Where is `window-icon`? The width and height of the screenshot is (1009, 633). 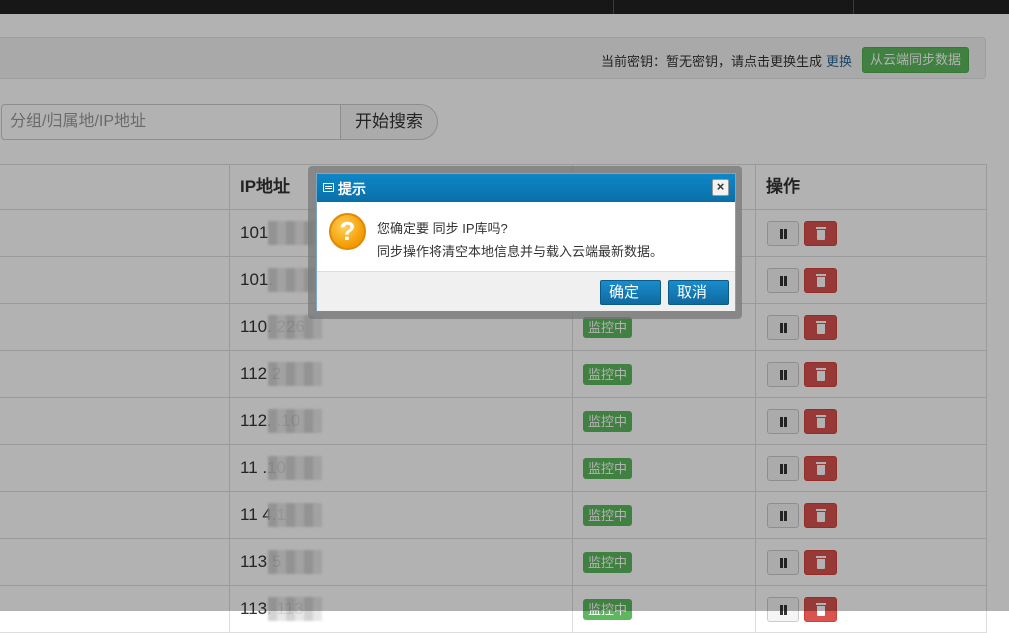 window-icon is located at coordinates (328, 187).